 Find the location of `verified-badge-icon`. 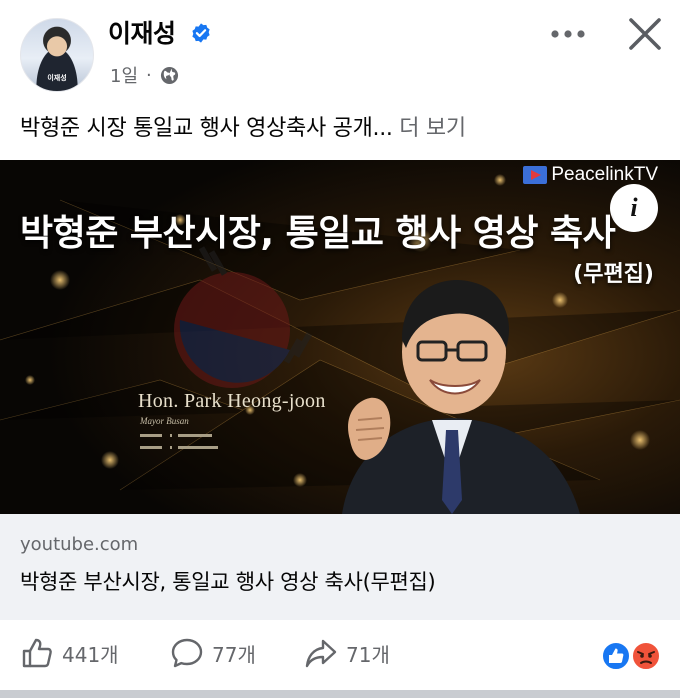

verified-badge-icon is located at coordinates (201, 33).